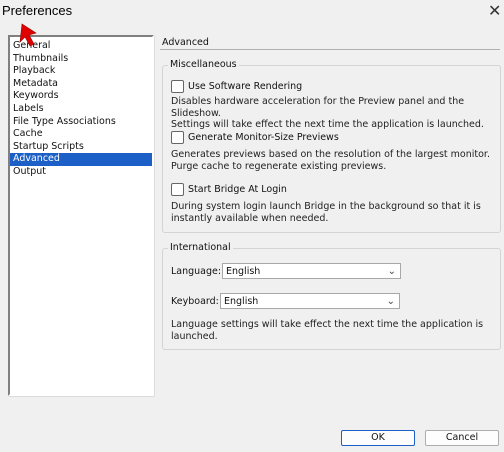 Image resolution: width=504 pixels, height=452 pixels. I want to click on sidebar-item-thumbnails: Thumbnails, so click(81, 59).